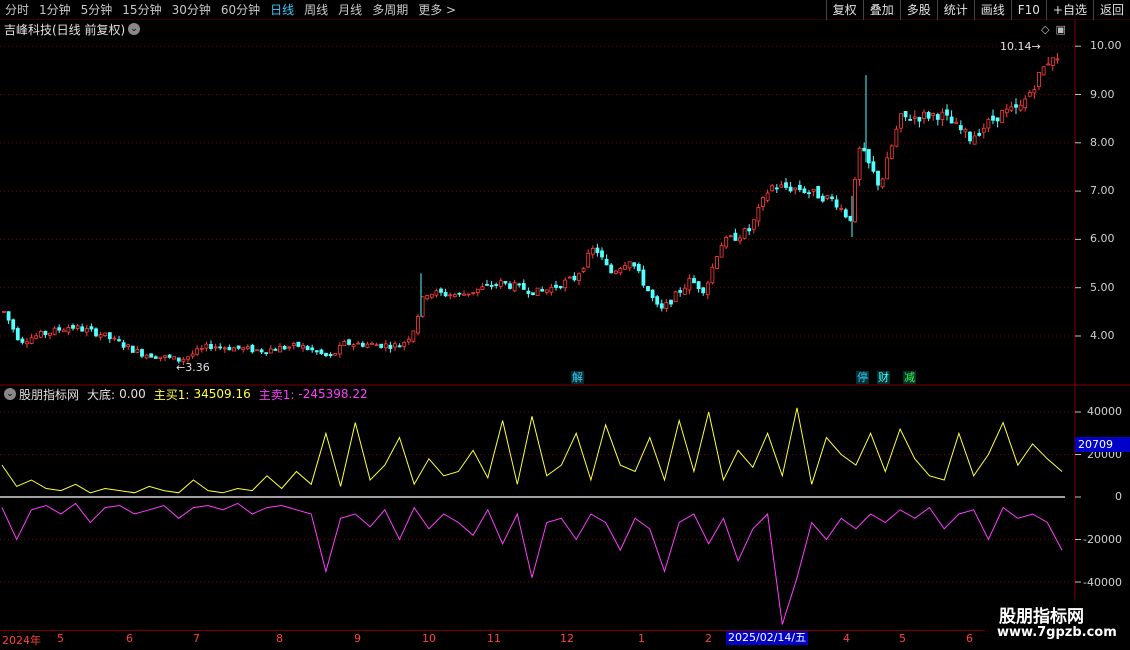  Describe the element at coordinates (193, 367) in the screenshot. I see `low-price-label: ←3.36` at that location.